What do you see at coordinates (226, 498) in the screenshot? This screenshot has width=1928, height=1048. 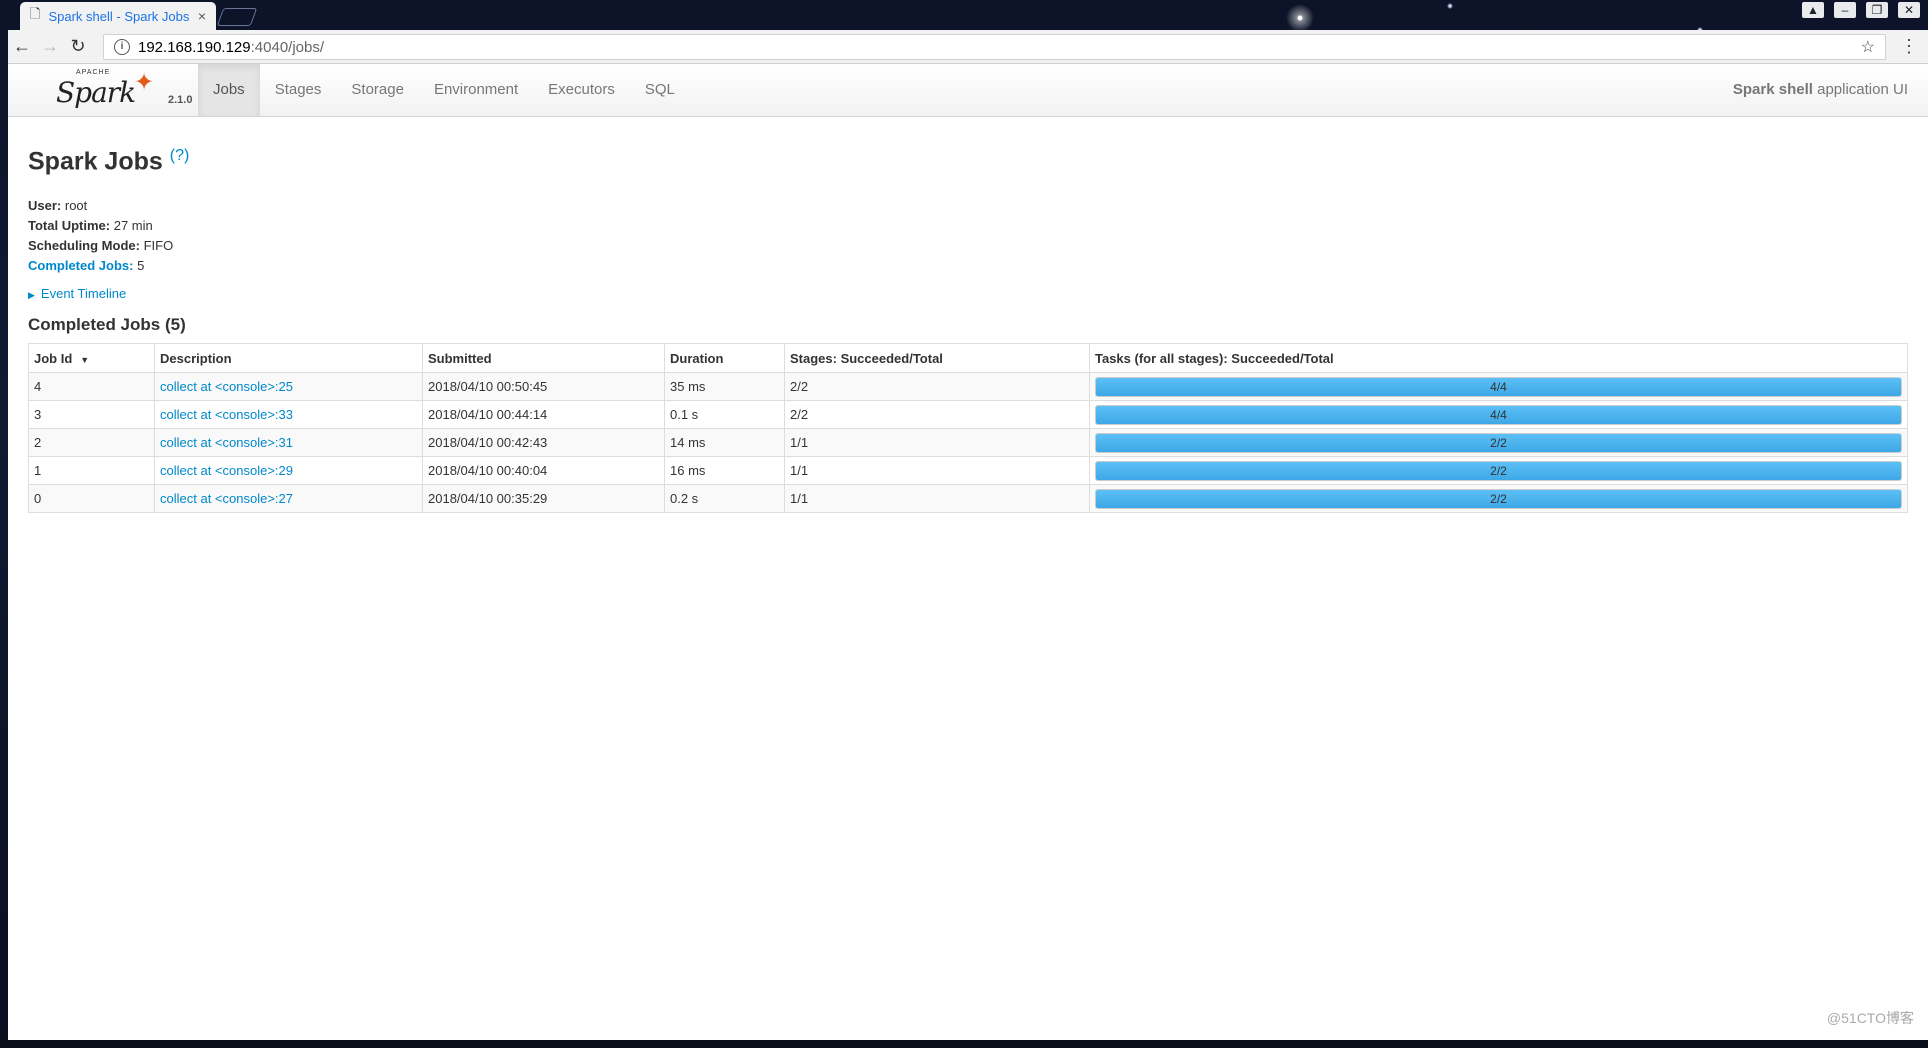 I see `job-description-link: collect at <console>:27` at bounding box center [226, 498].